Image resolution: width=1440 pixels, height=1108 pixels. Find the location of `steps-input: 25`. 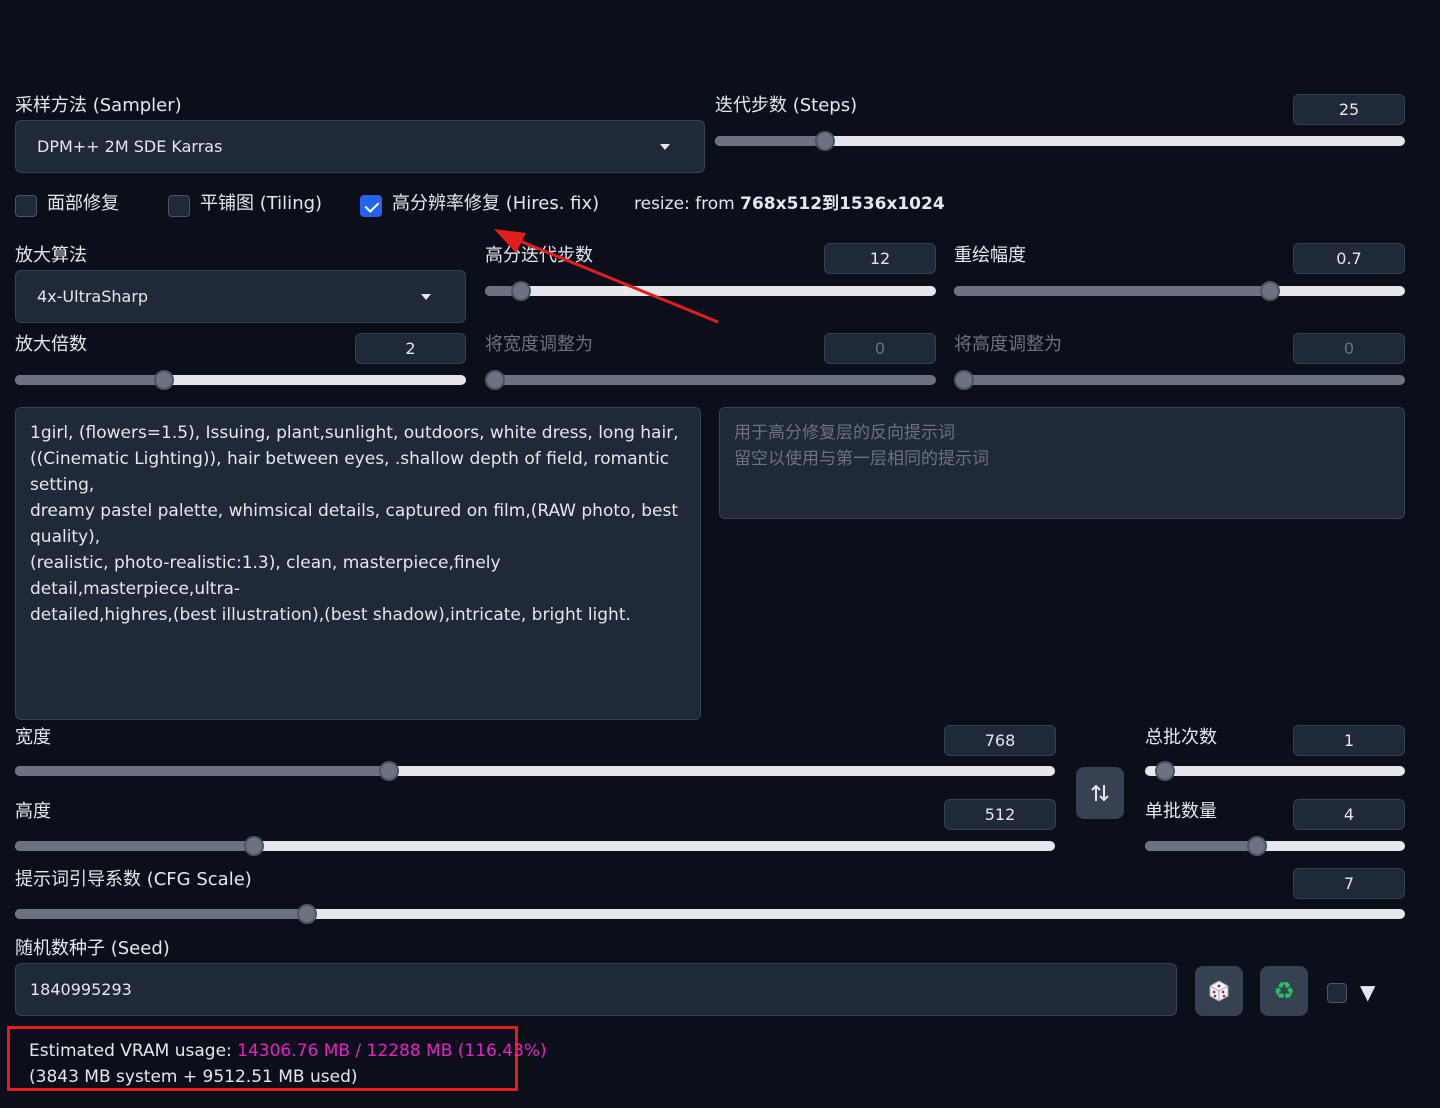

steps-input: 25 is located at coordinates (1349, 109).